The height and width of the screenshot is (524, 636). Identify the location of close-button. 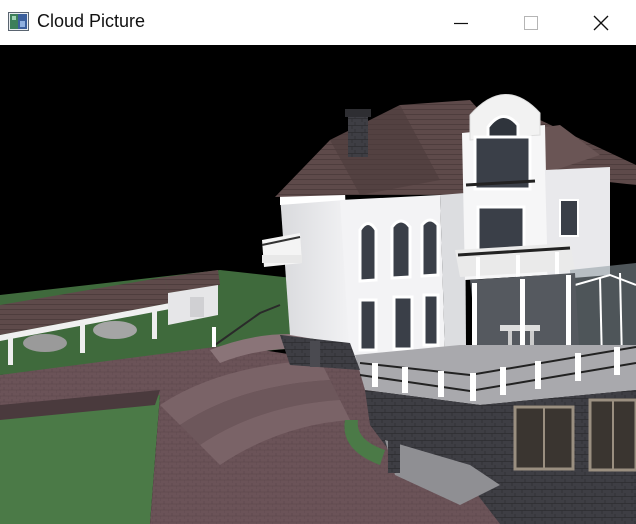
(601, 22).